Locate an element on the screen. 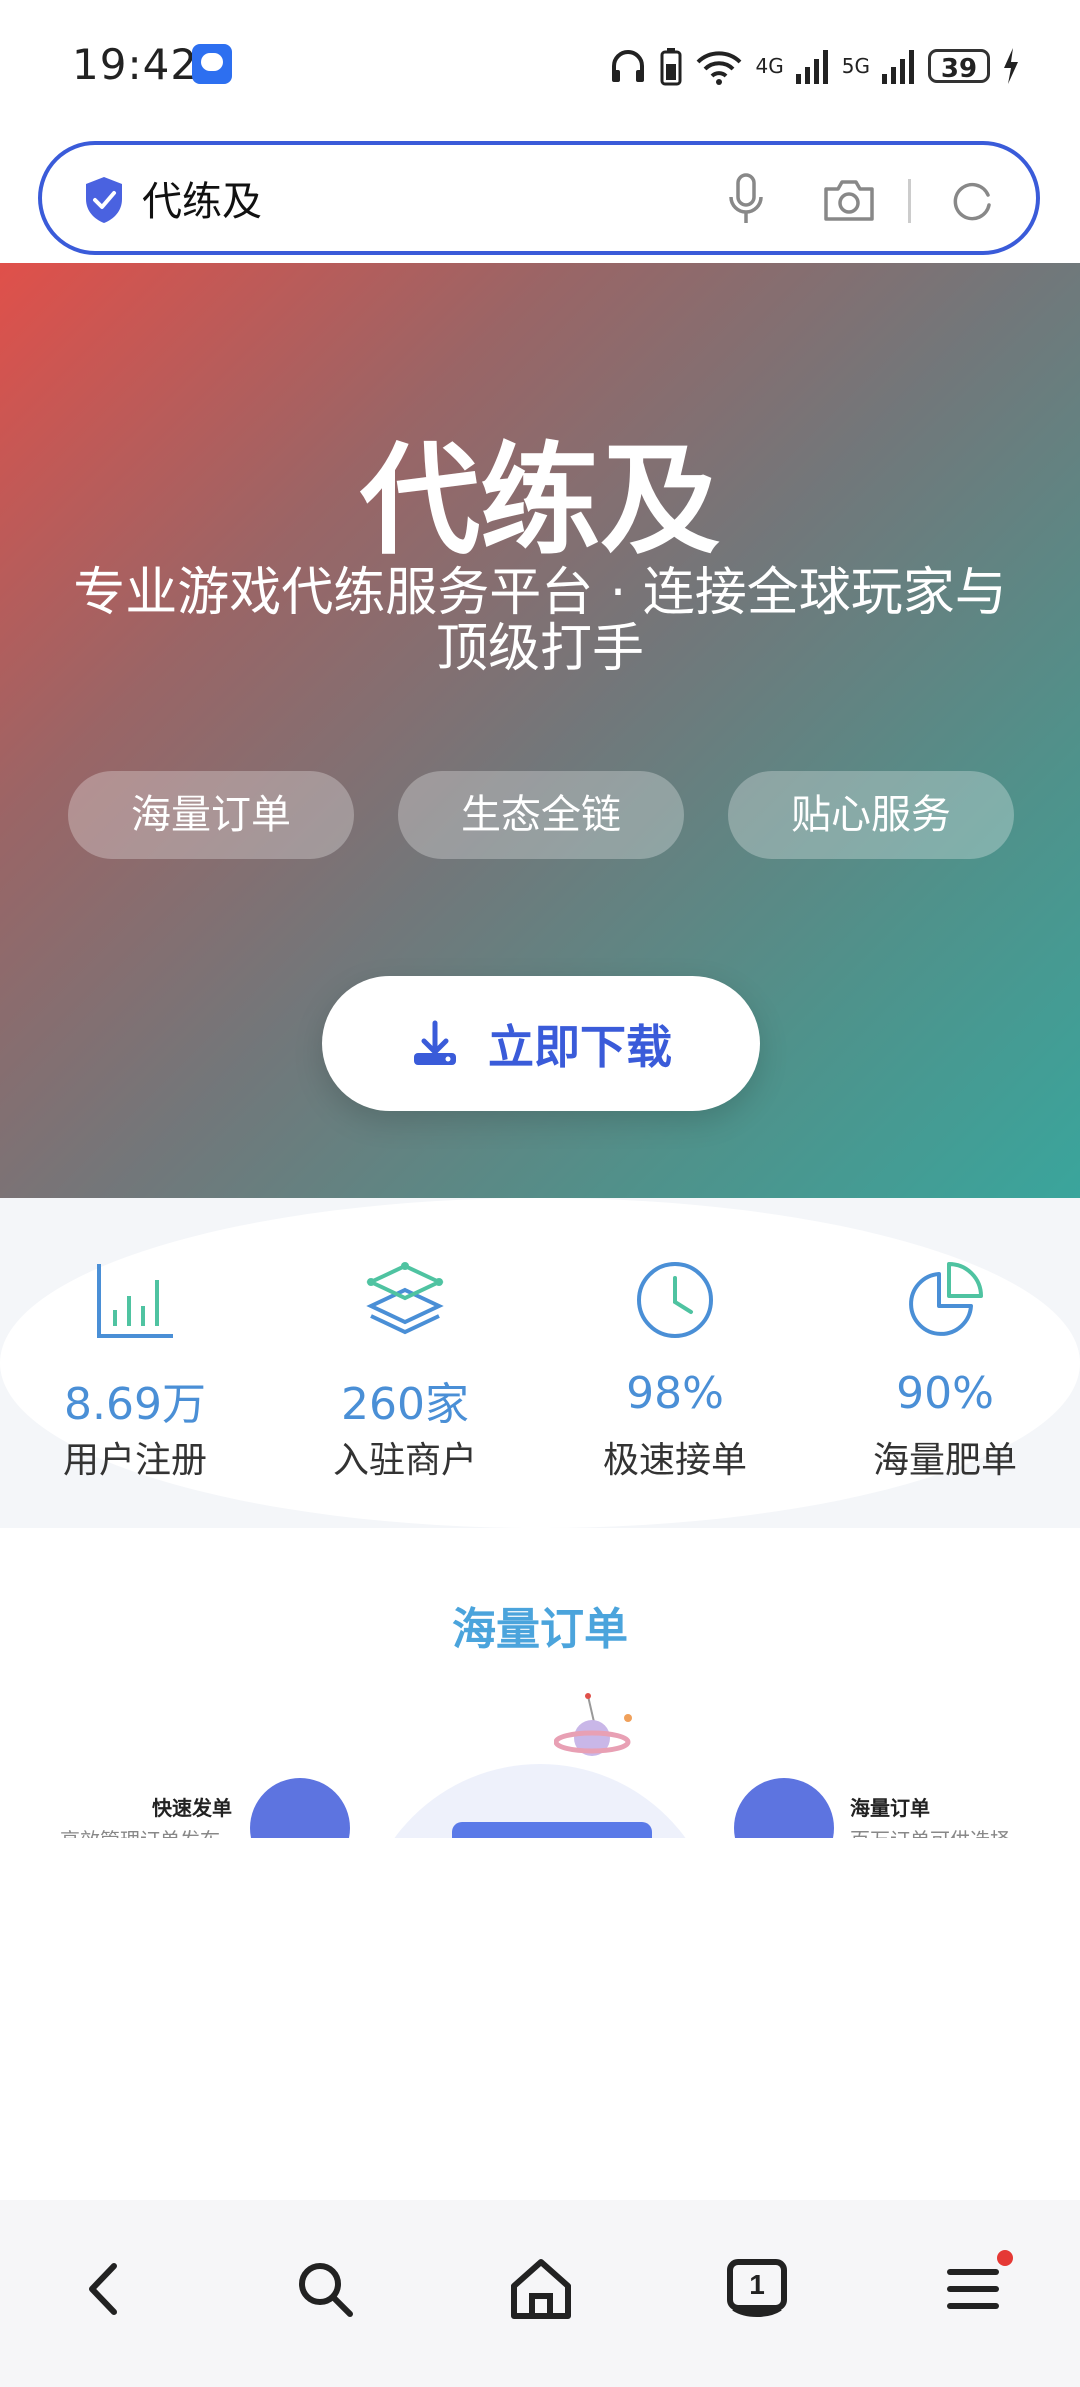 This screenshot has height=2387, width=1080. bottom-navigation: 1 is located at coordinates (540, 2293).